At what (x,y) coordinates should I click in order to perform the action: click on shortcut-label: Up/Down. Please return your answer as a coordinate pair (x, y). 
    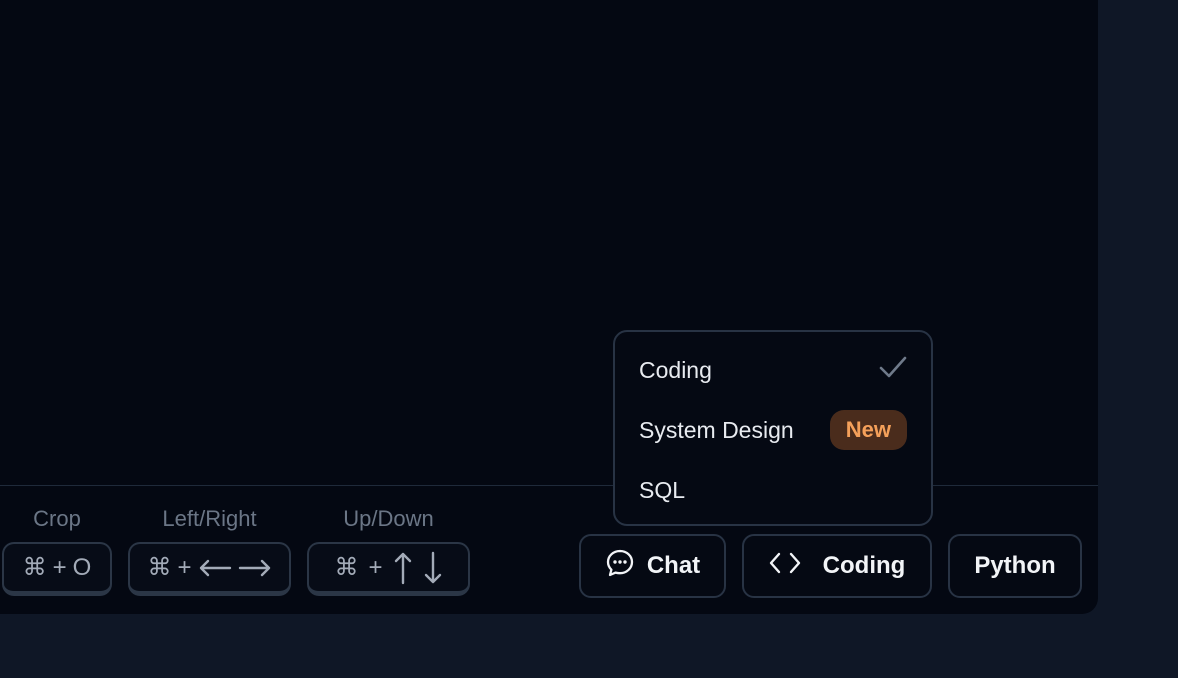
    Looking at the image, I should click on (388, 518).